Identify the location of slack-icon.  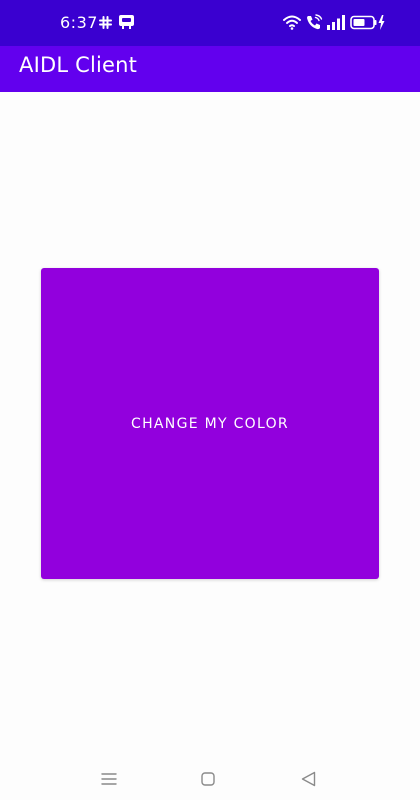
(105, 22).